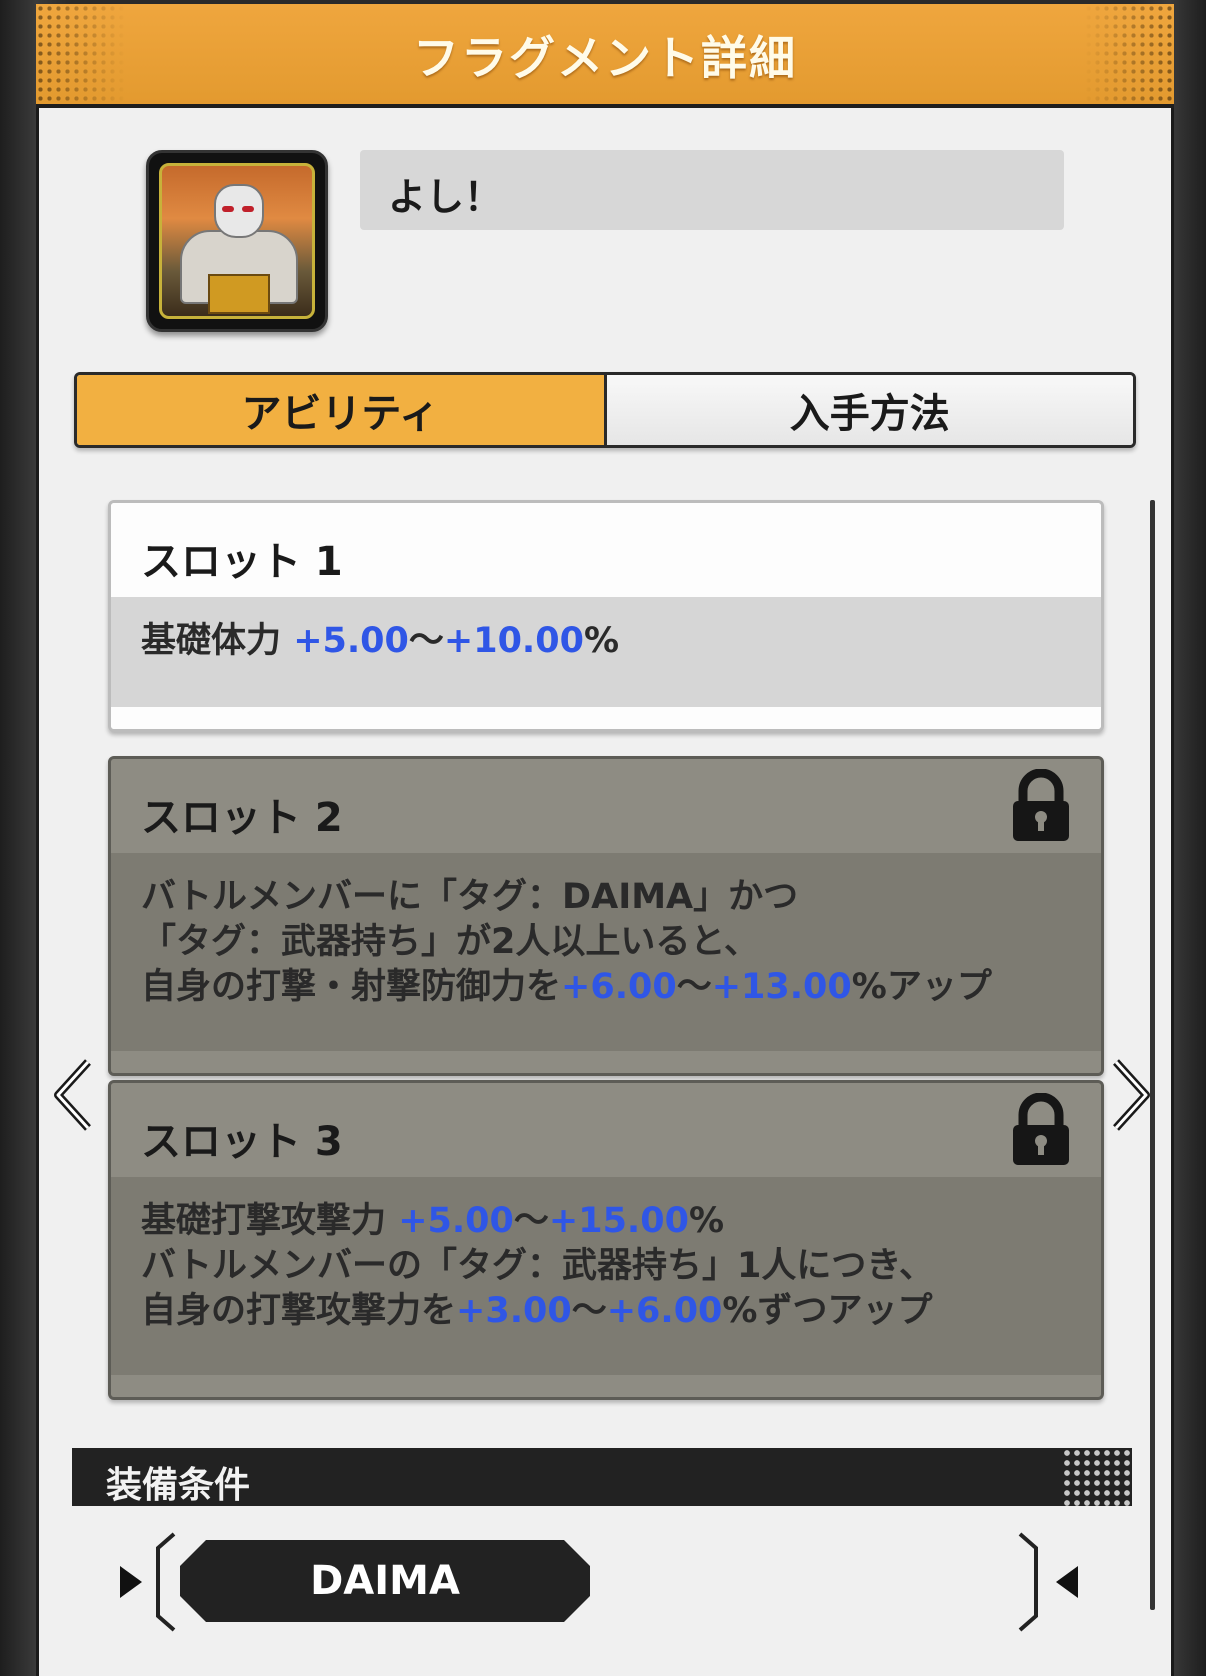  What do you see at coordinates (618, 1221) in the screenshot?
I see `ability-value: +15.00` at bounding box center [618, 1221].